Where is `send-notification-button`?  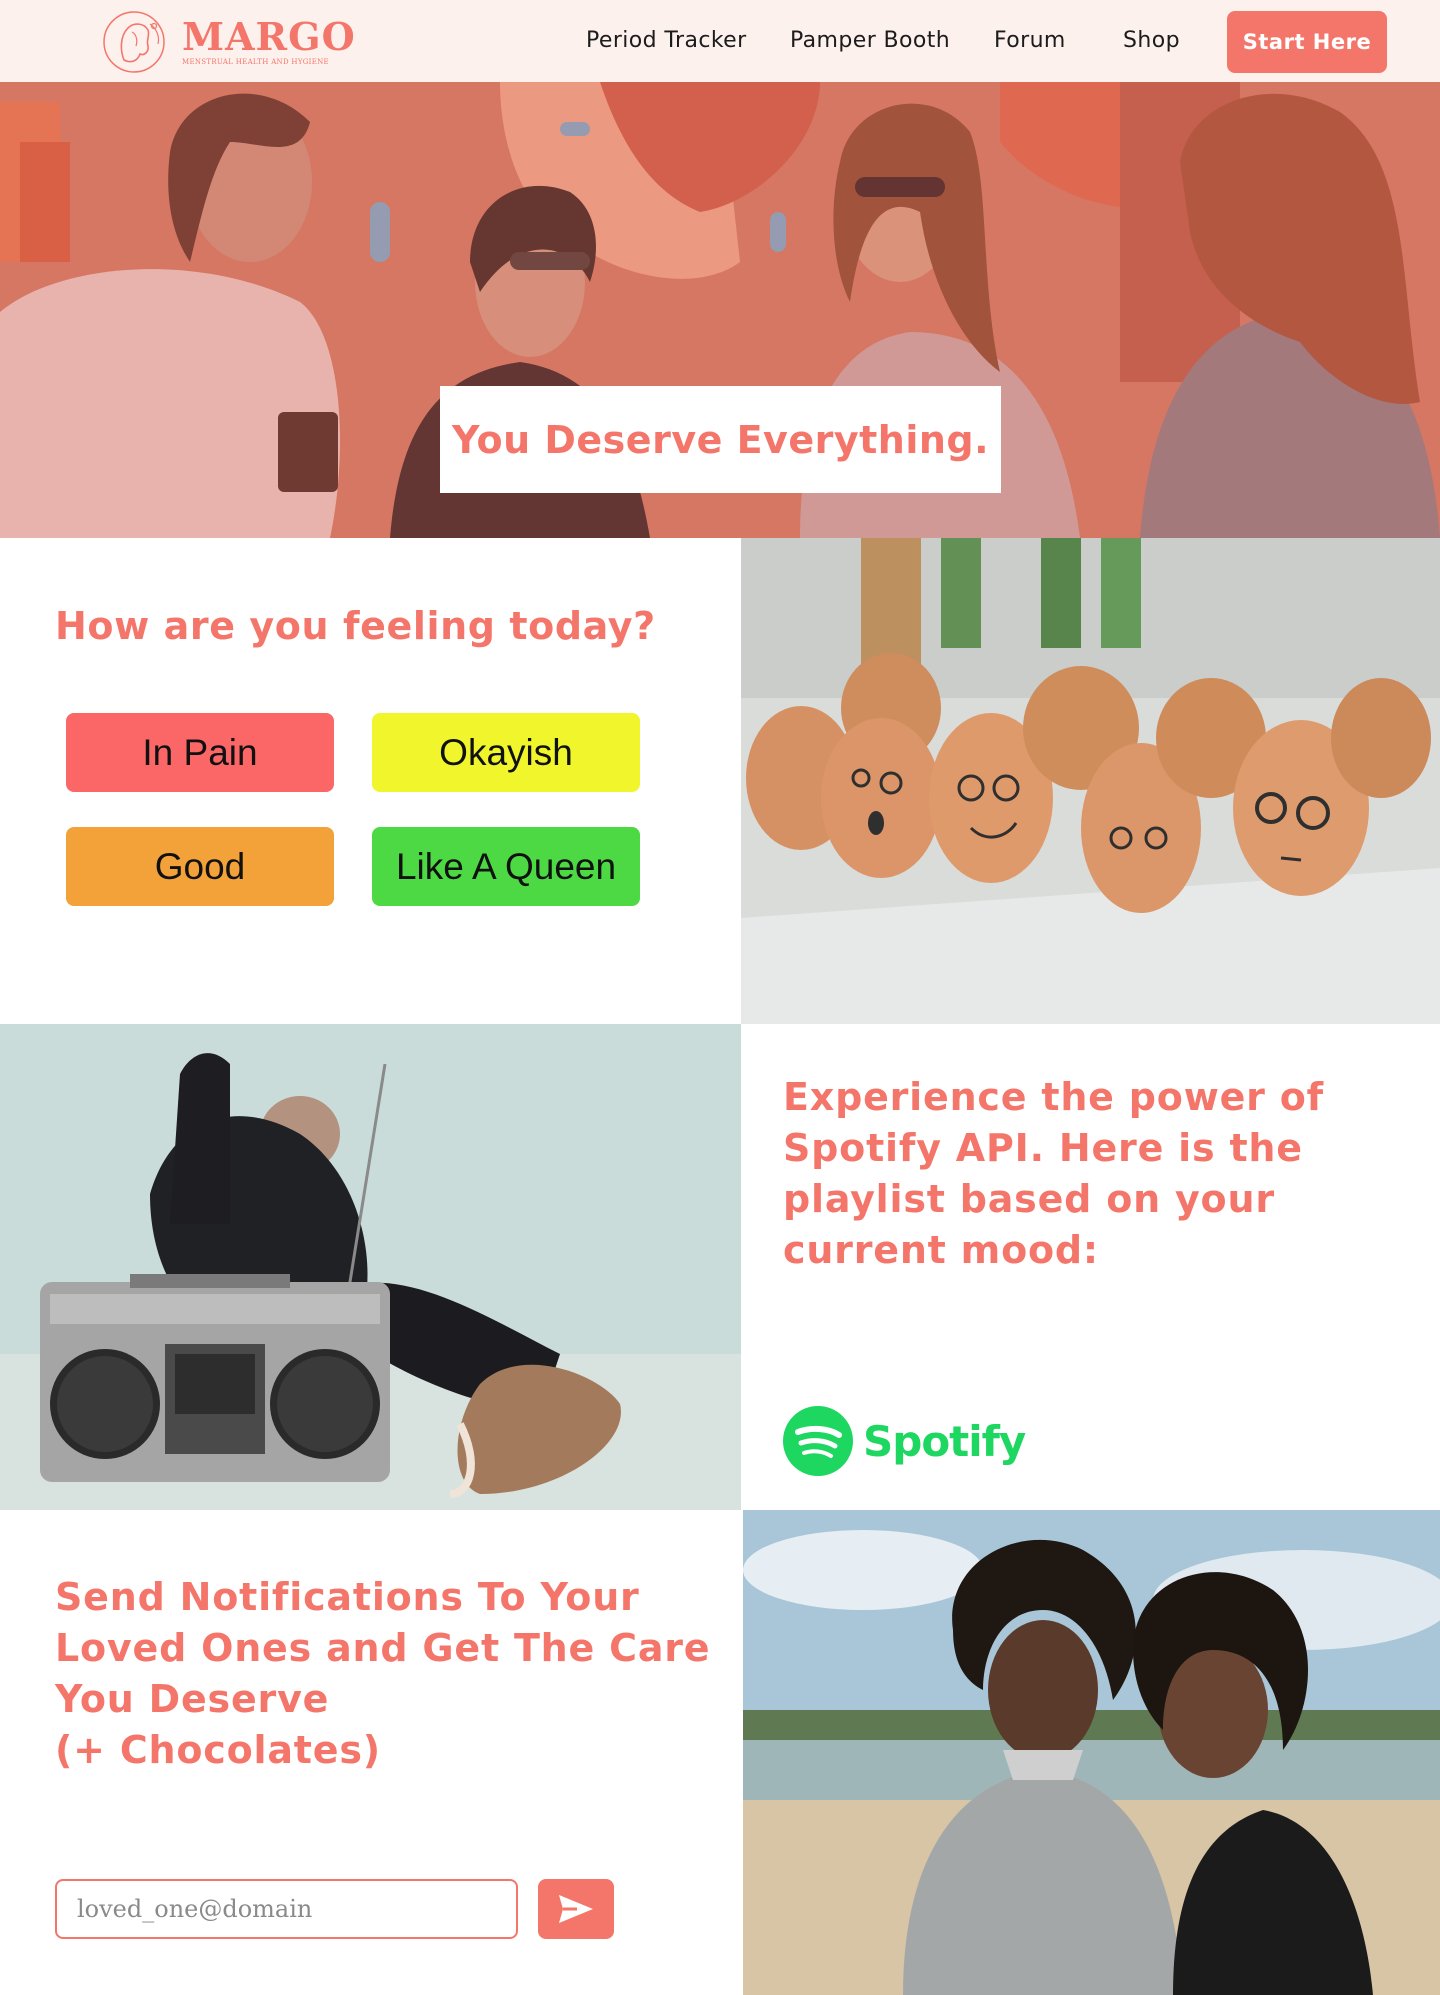 send-notification-button is located at coordinates (576, 1909).